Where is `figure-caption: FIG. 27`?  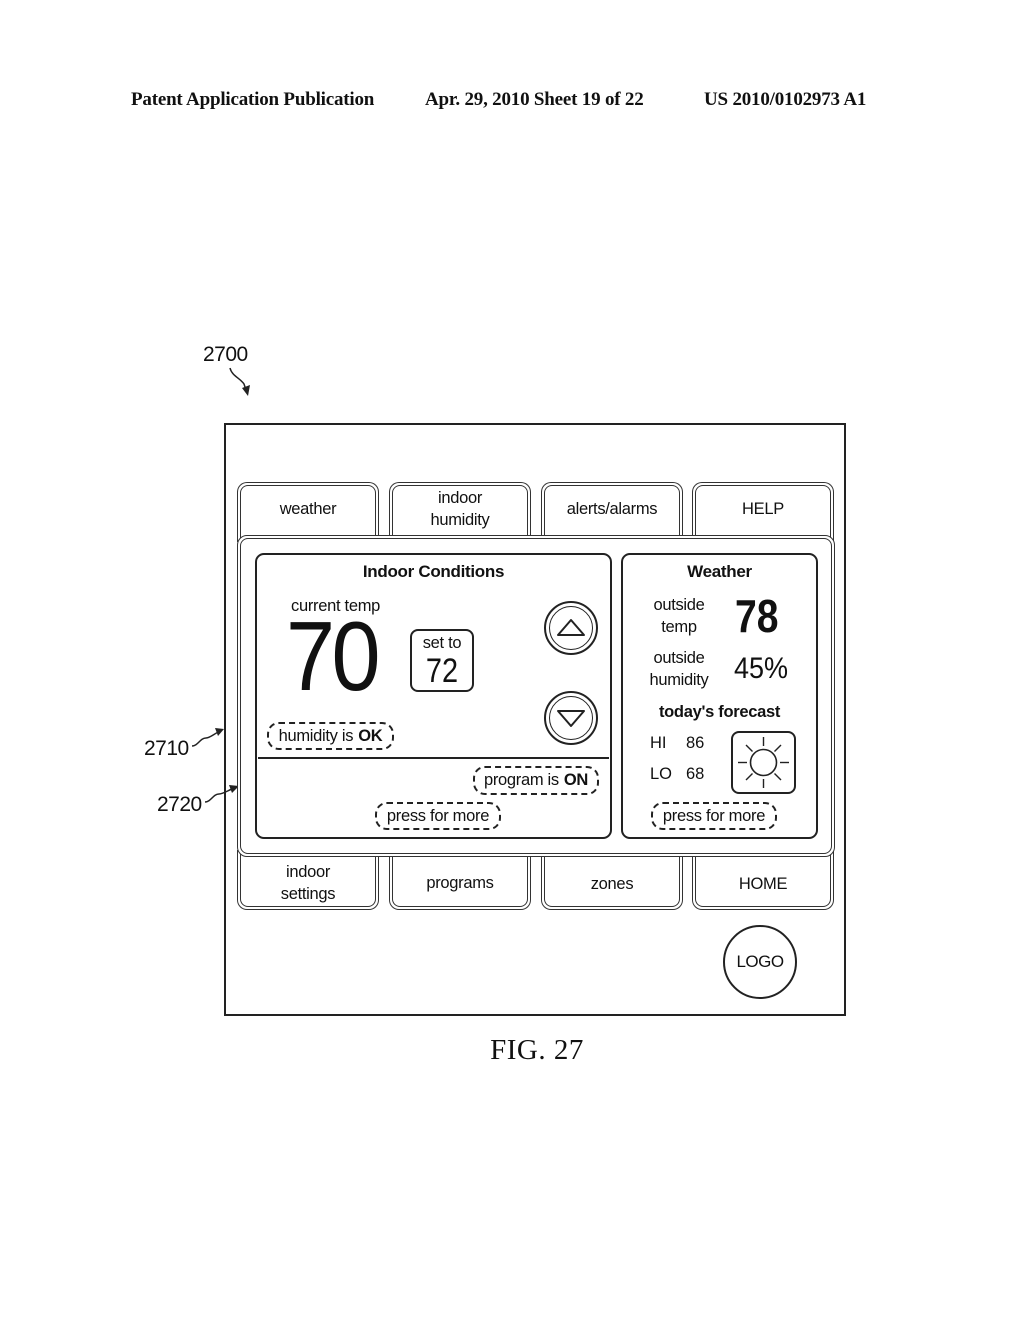 figure-caption: FIG. 27 is located at coordinates (537, 1050).